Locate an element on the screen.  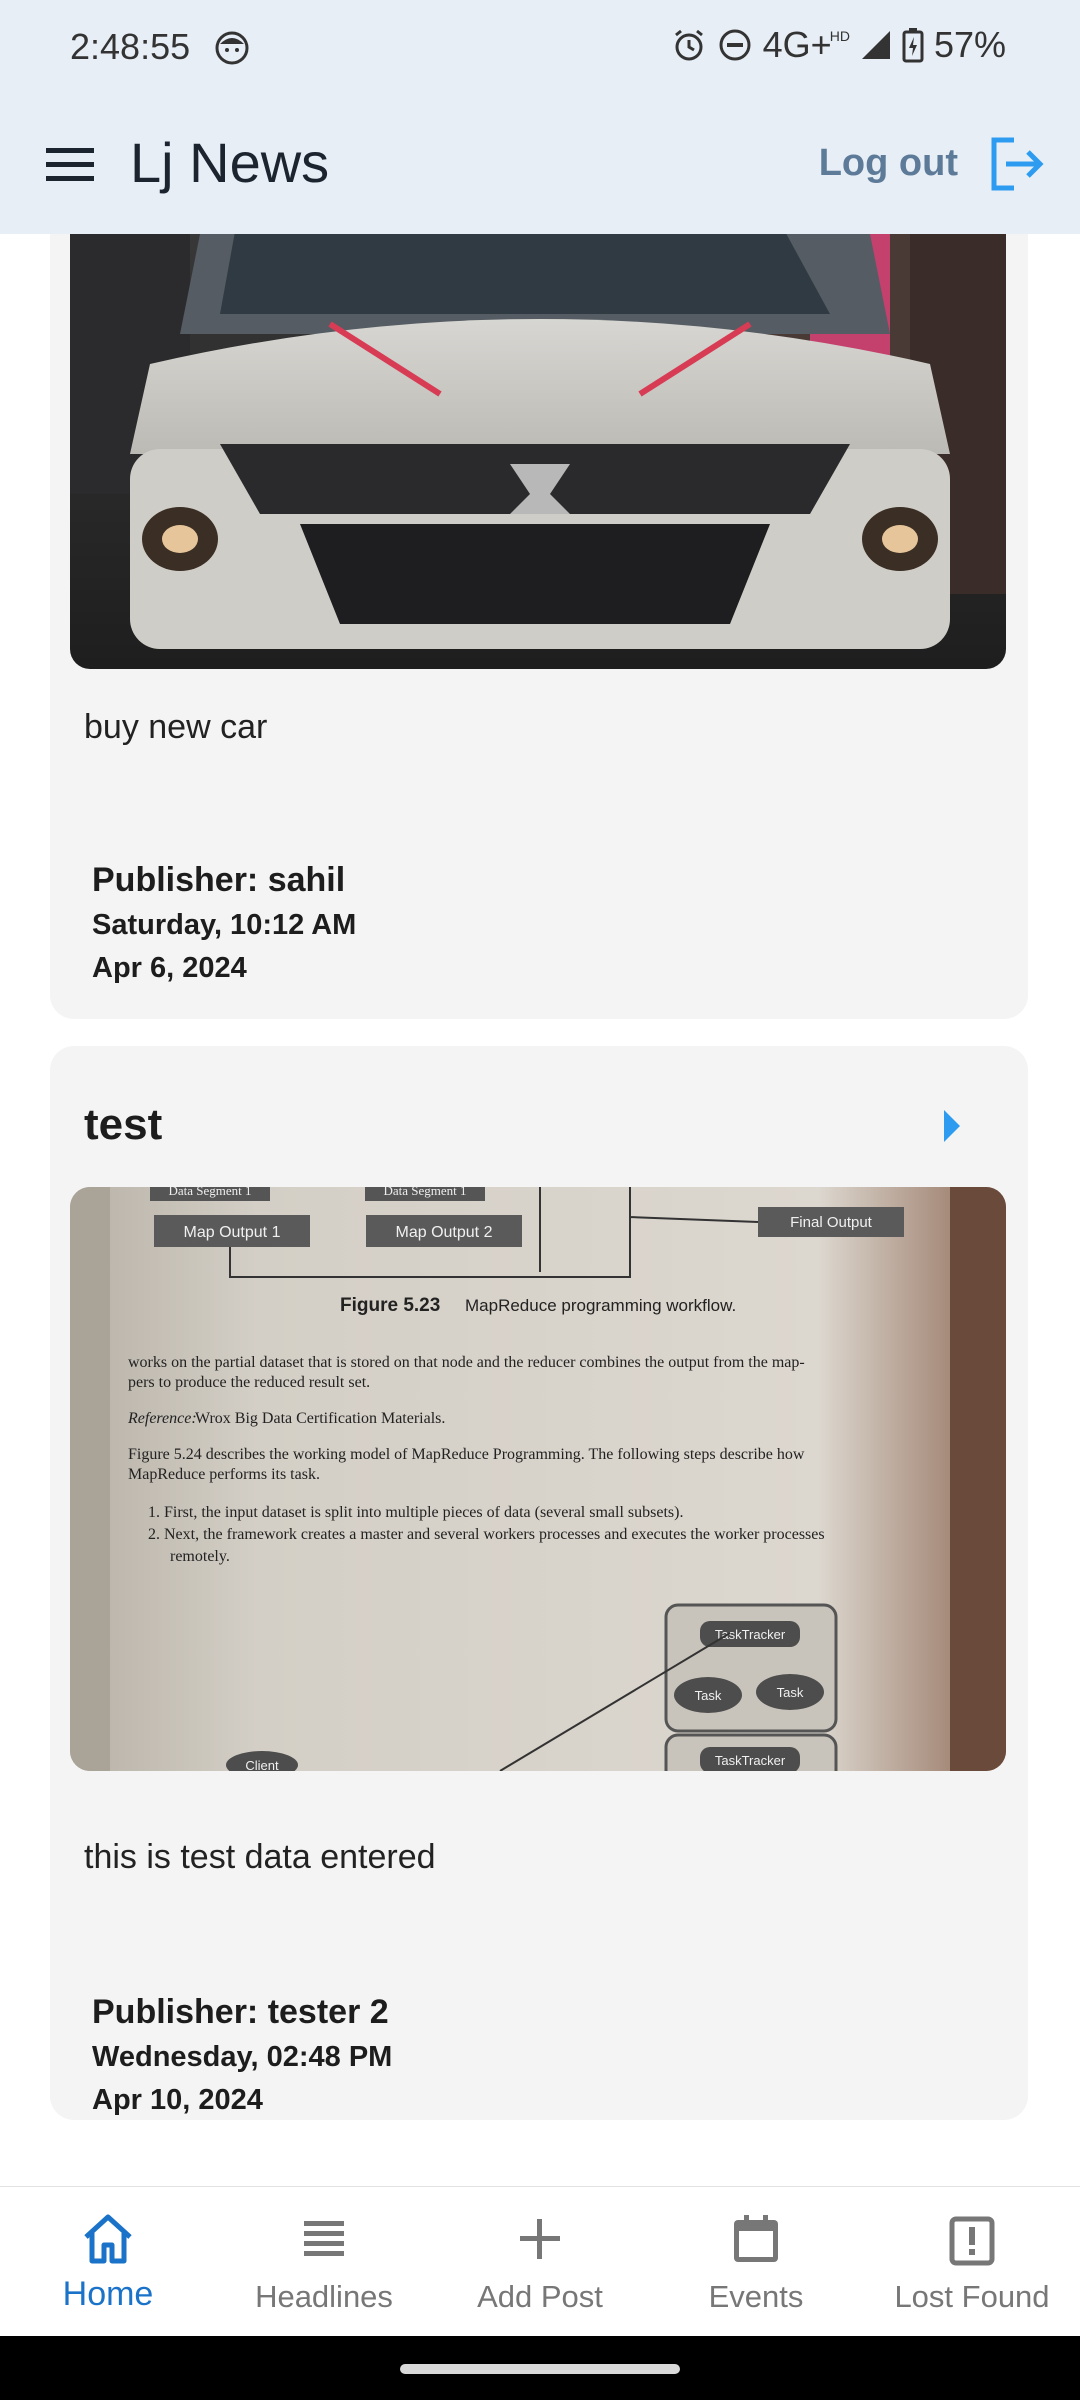
nav-events: Events is located at coordinates (756, 2261).